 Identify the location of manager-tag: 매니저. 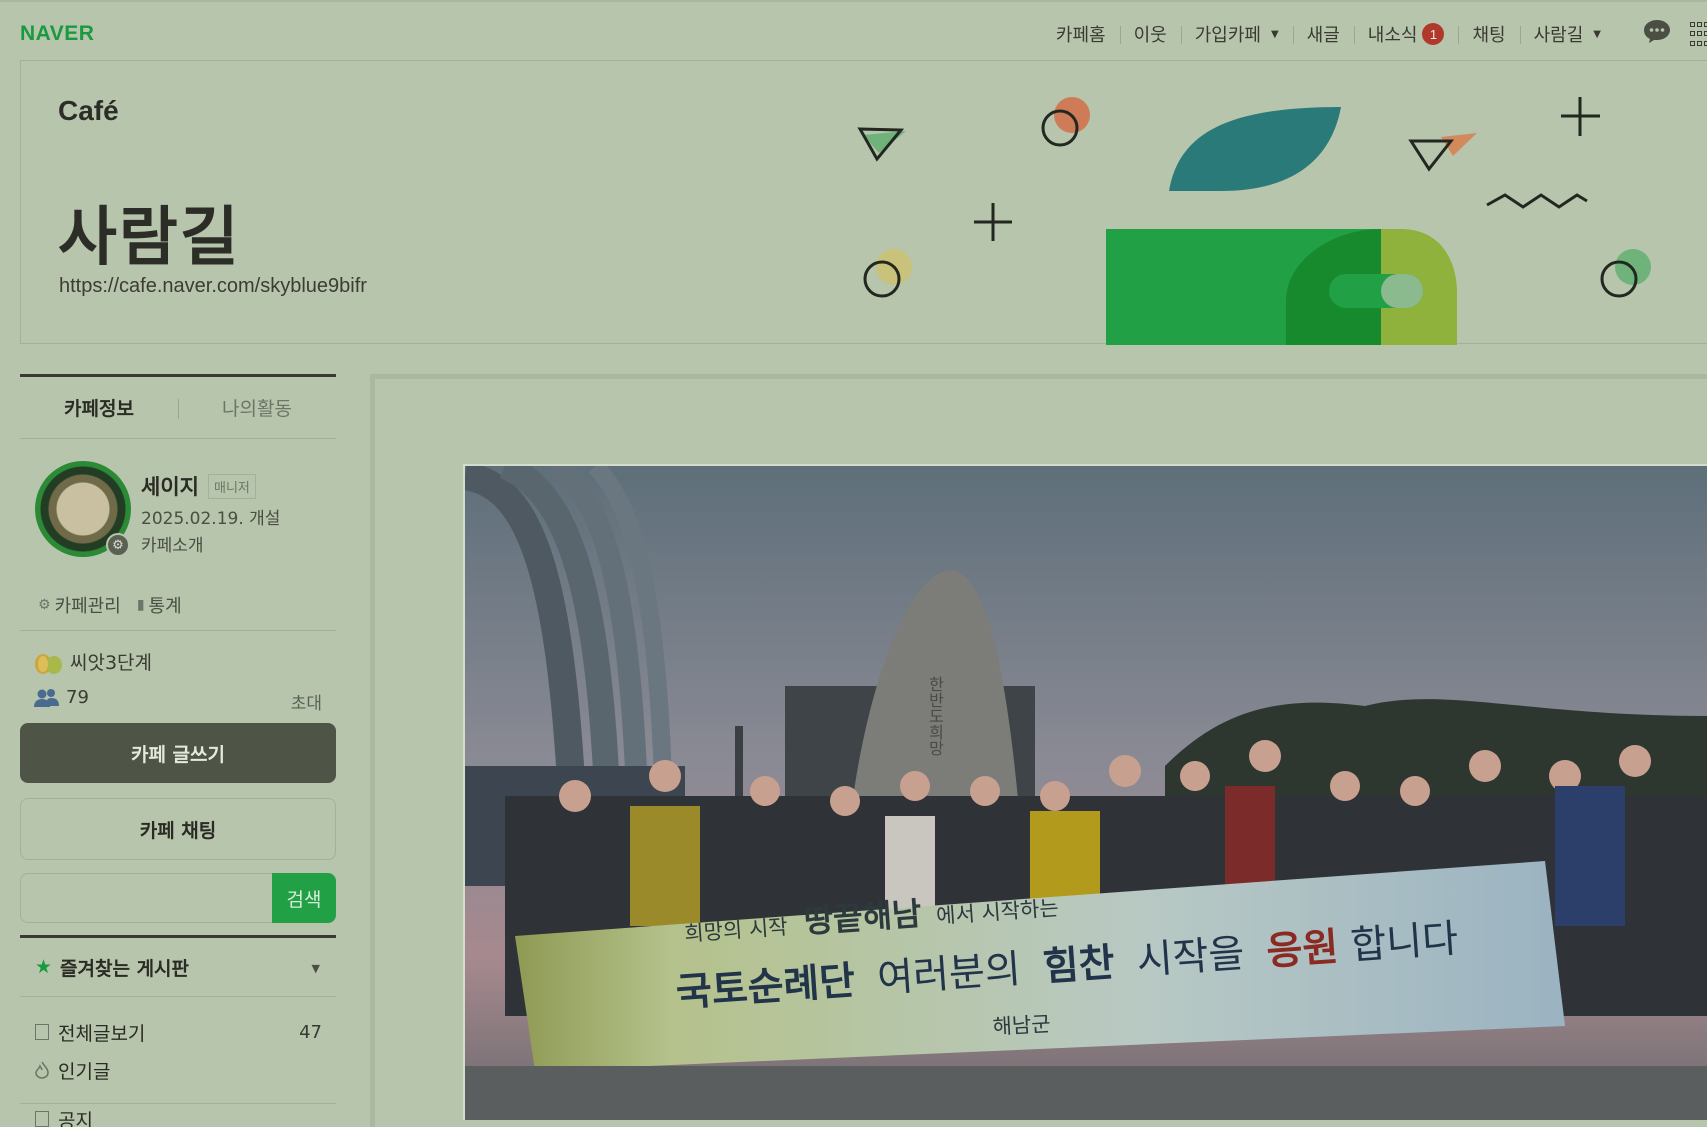
(232, 486).